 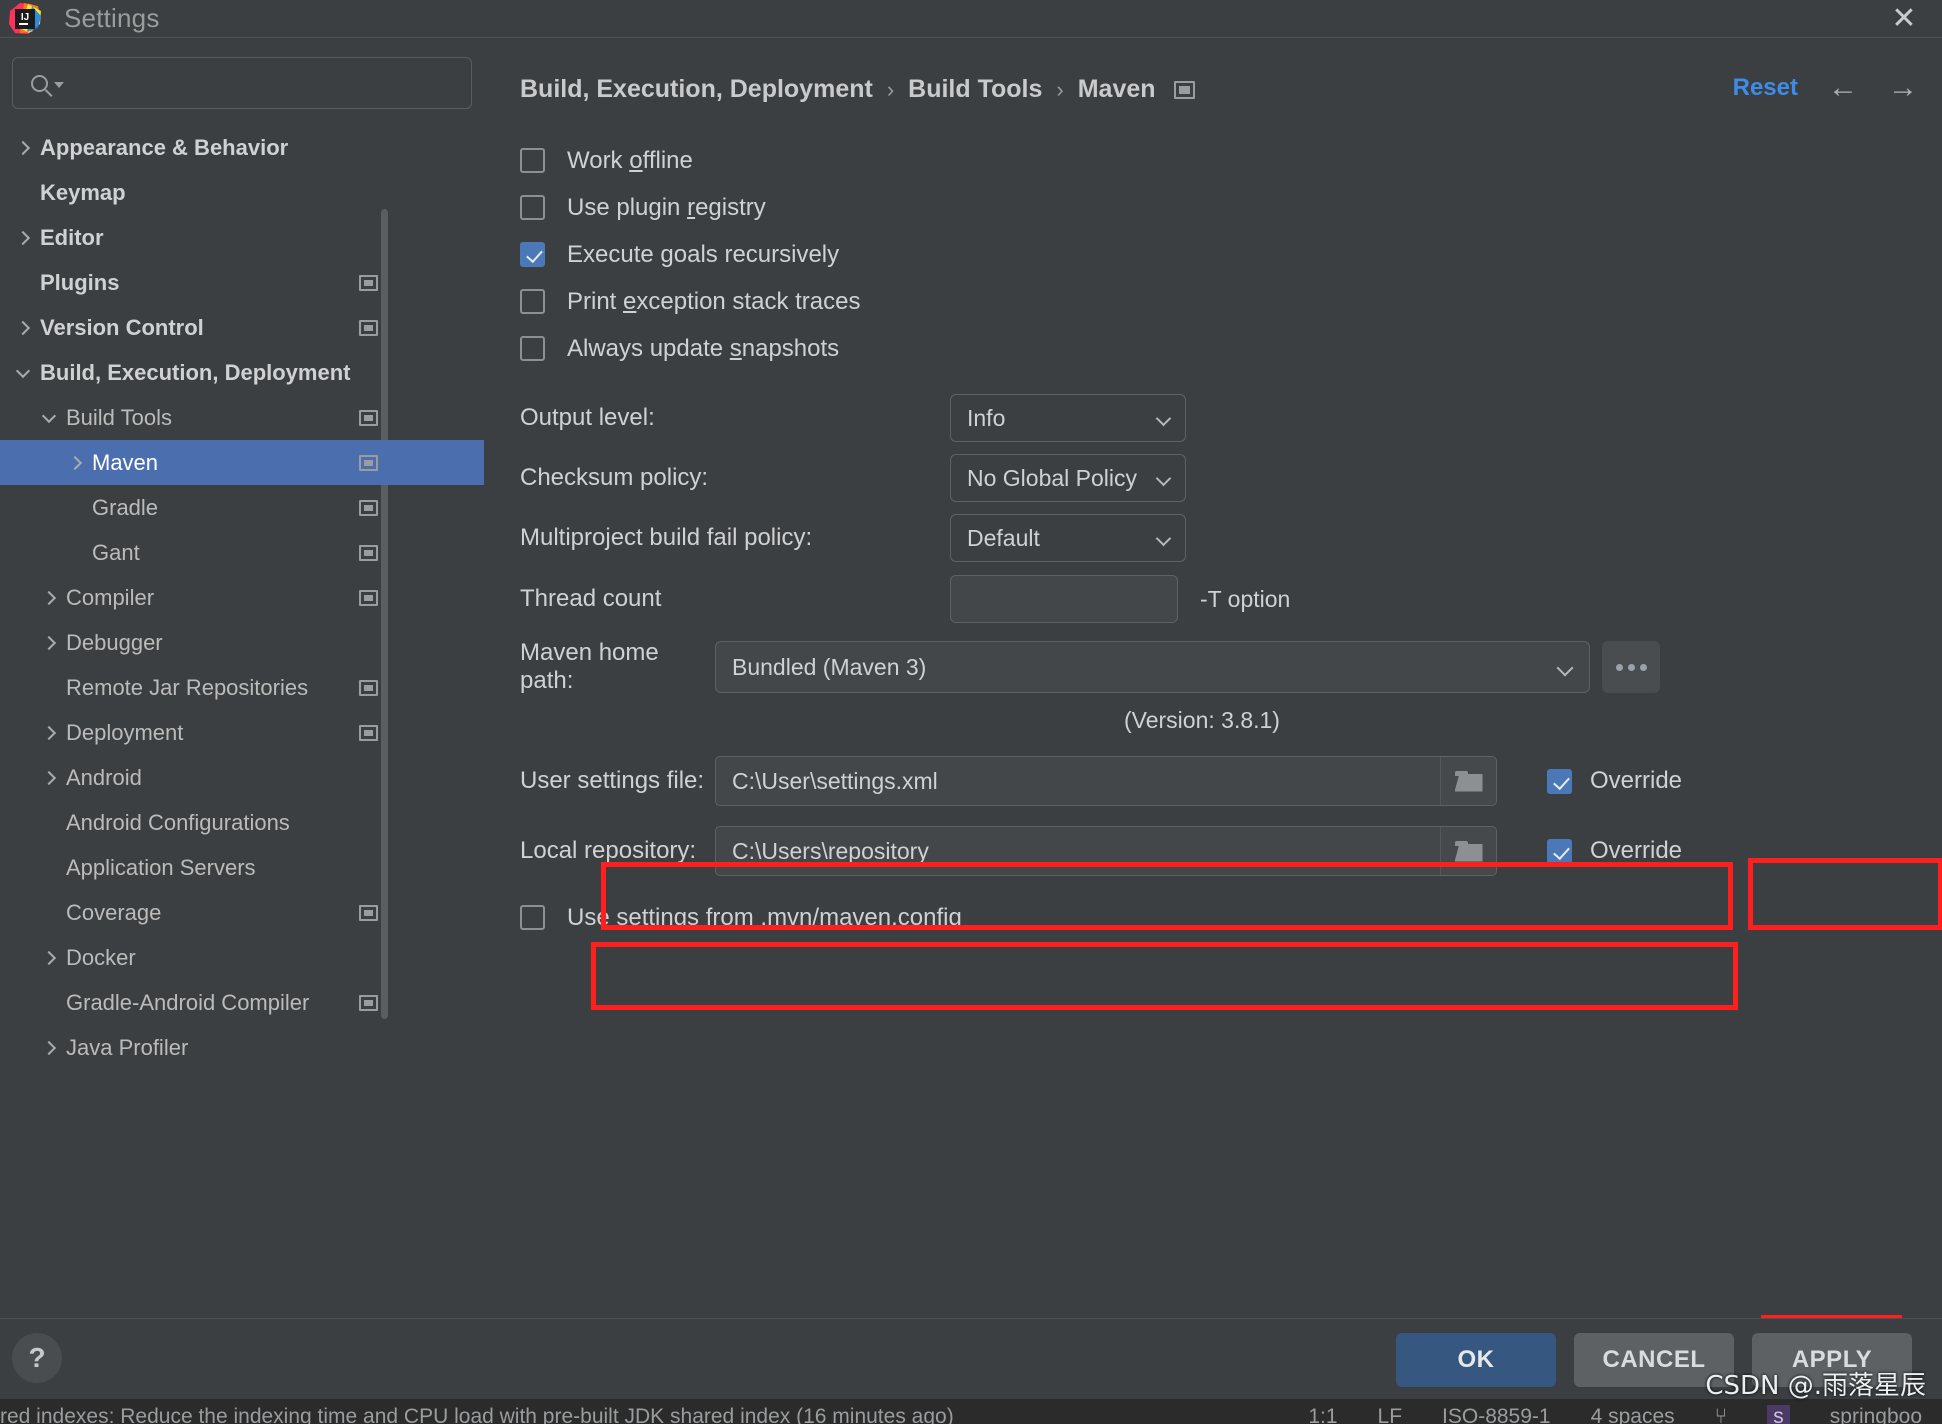 I want to click on breadcrumb-item-1: Build Tools, so click(x=975, y=89).